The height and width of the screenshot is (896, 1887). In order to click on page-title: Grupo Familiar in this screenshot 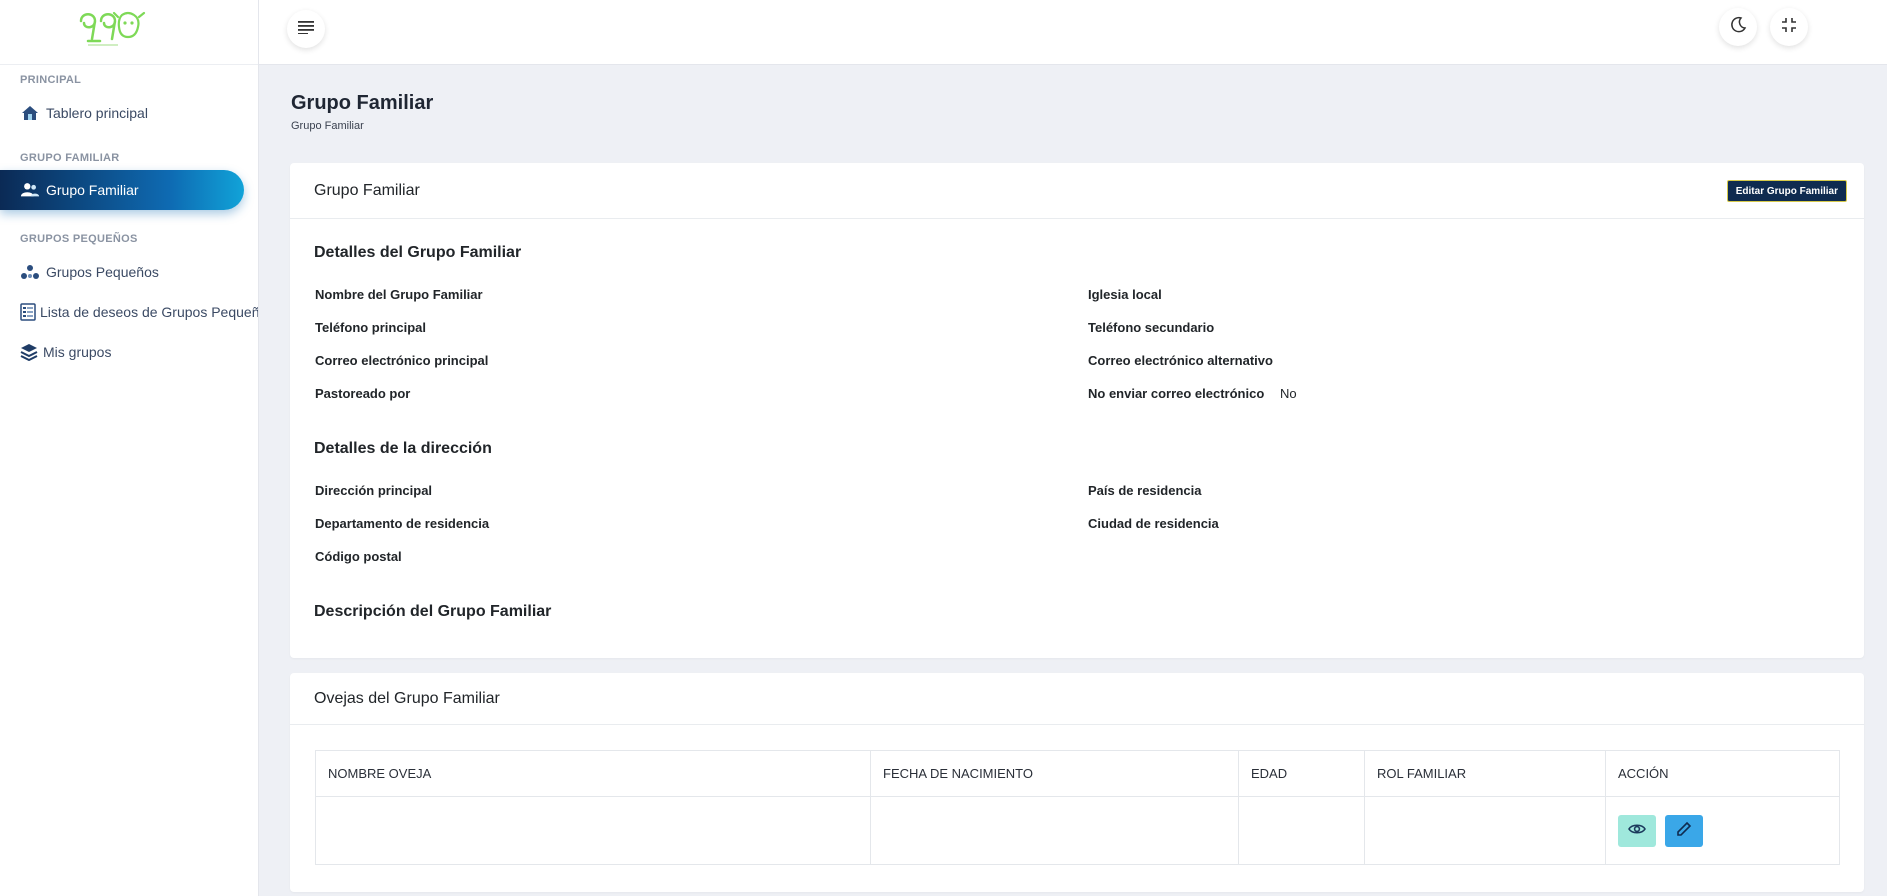, I will do `click(362, 103)`.